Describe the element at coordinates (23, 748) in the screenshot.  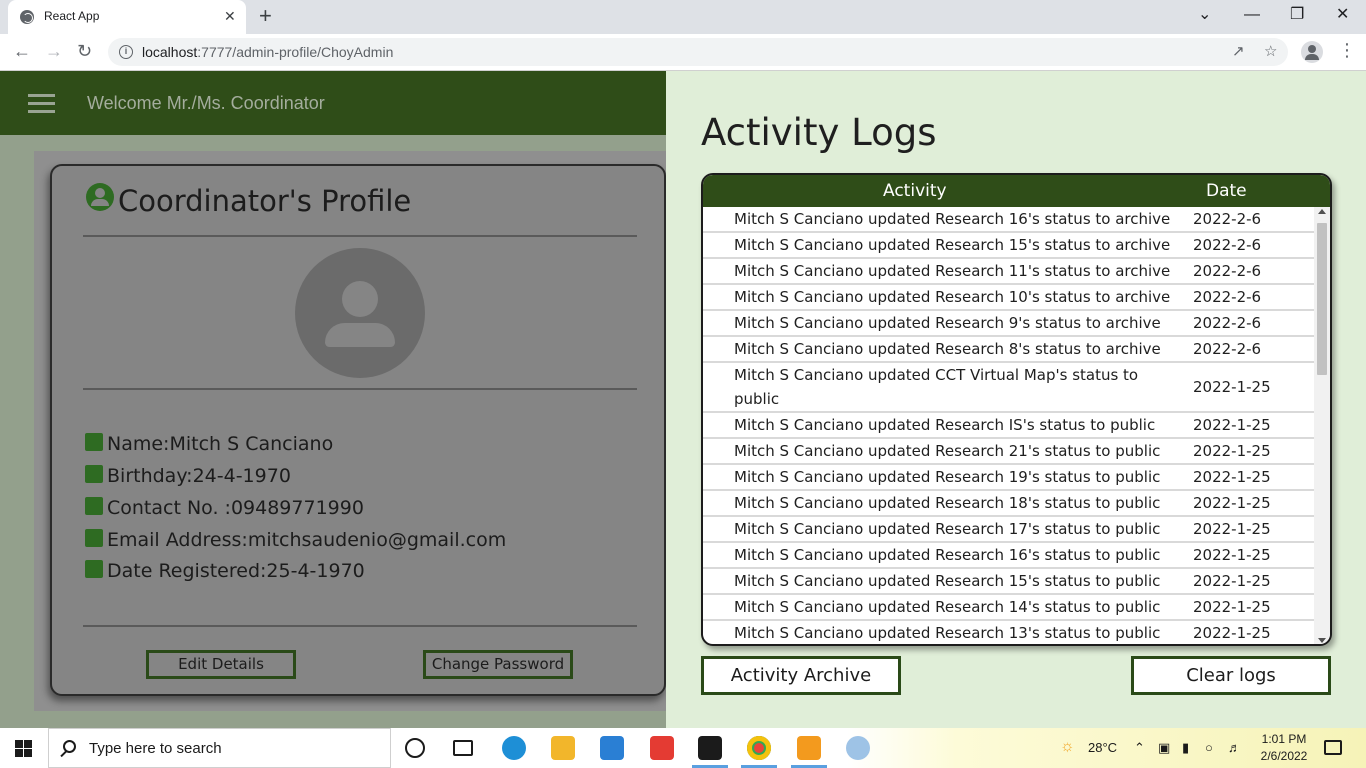
I see `windows-start-icon` at that location.